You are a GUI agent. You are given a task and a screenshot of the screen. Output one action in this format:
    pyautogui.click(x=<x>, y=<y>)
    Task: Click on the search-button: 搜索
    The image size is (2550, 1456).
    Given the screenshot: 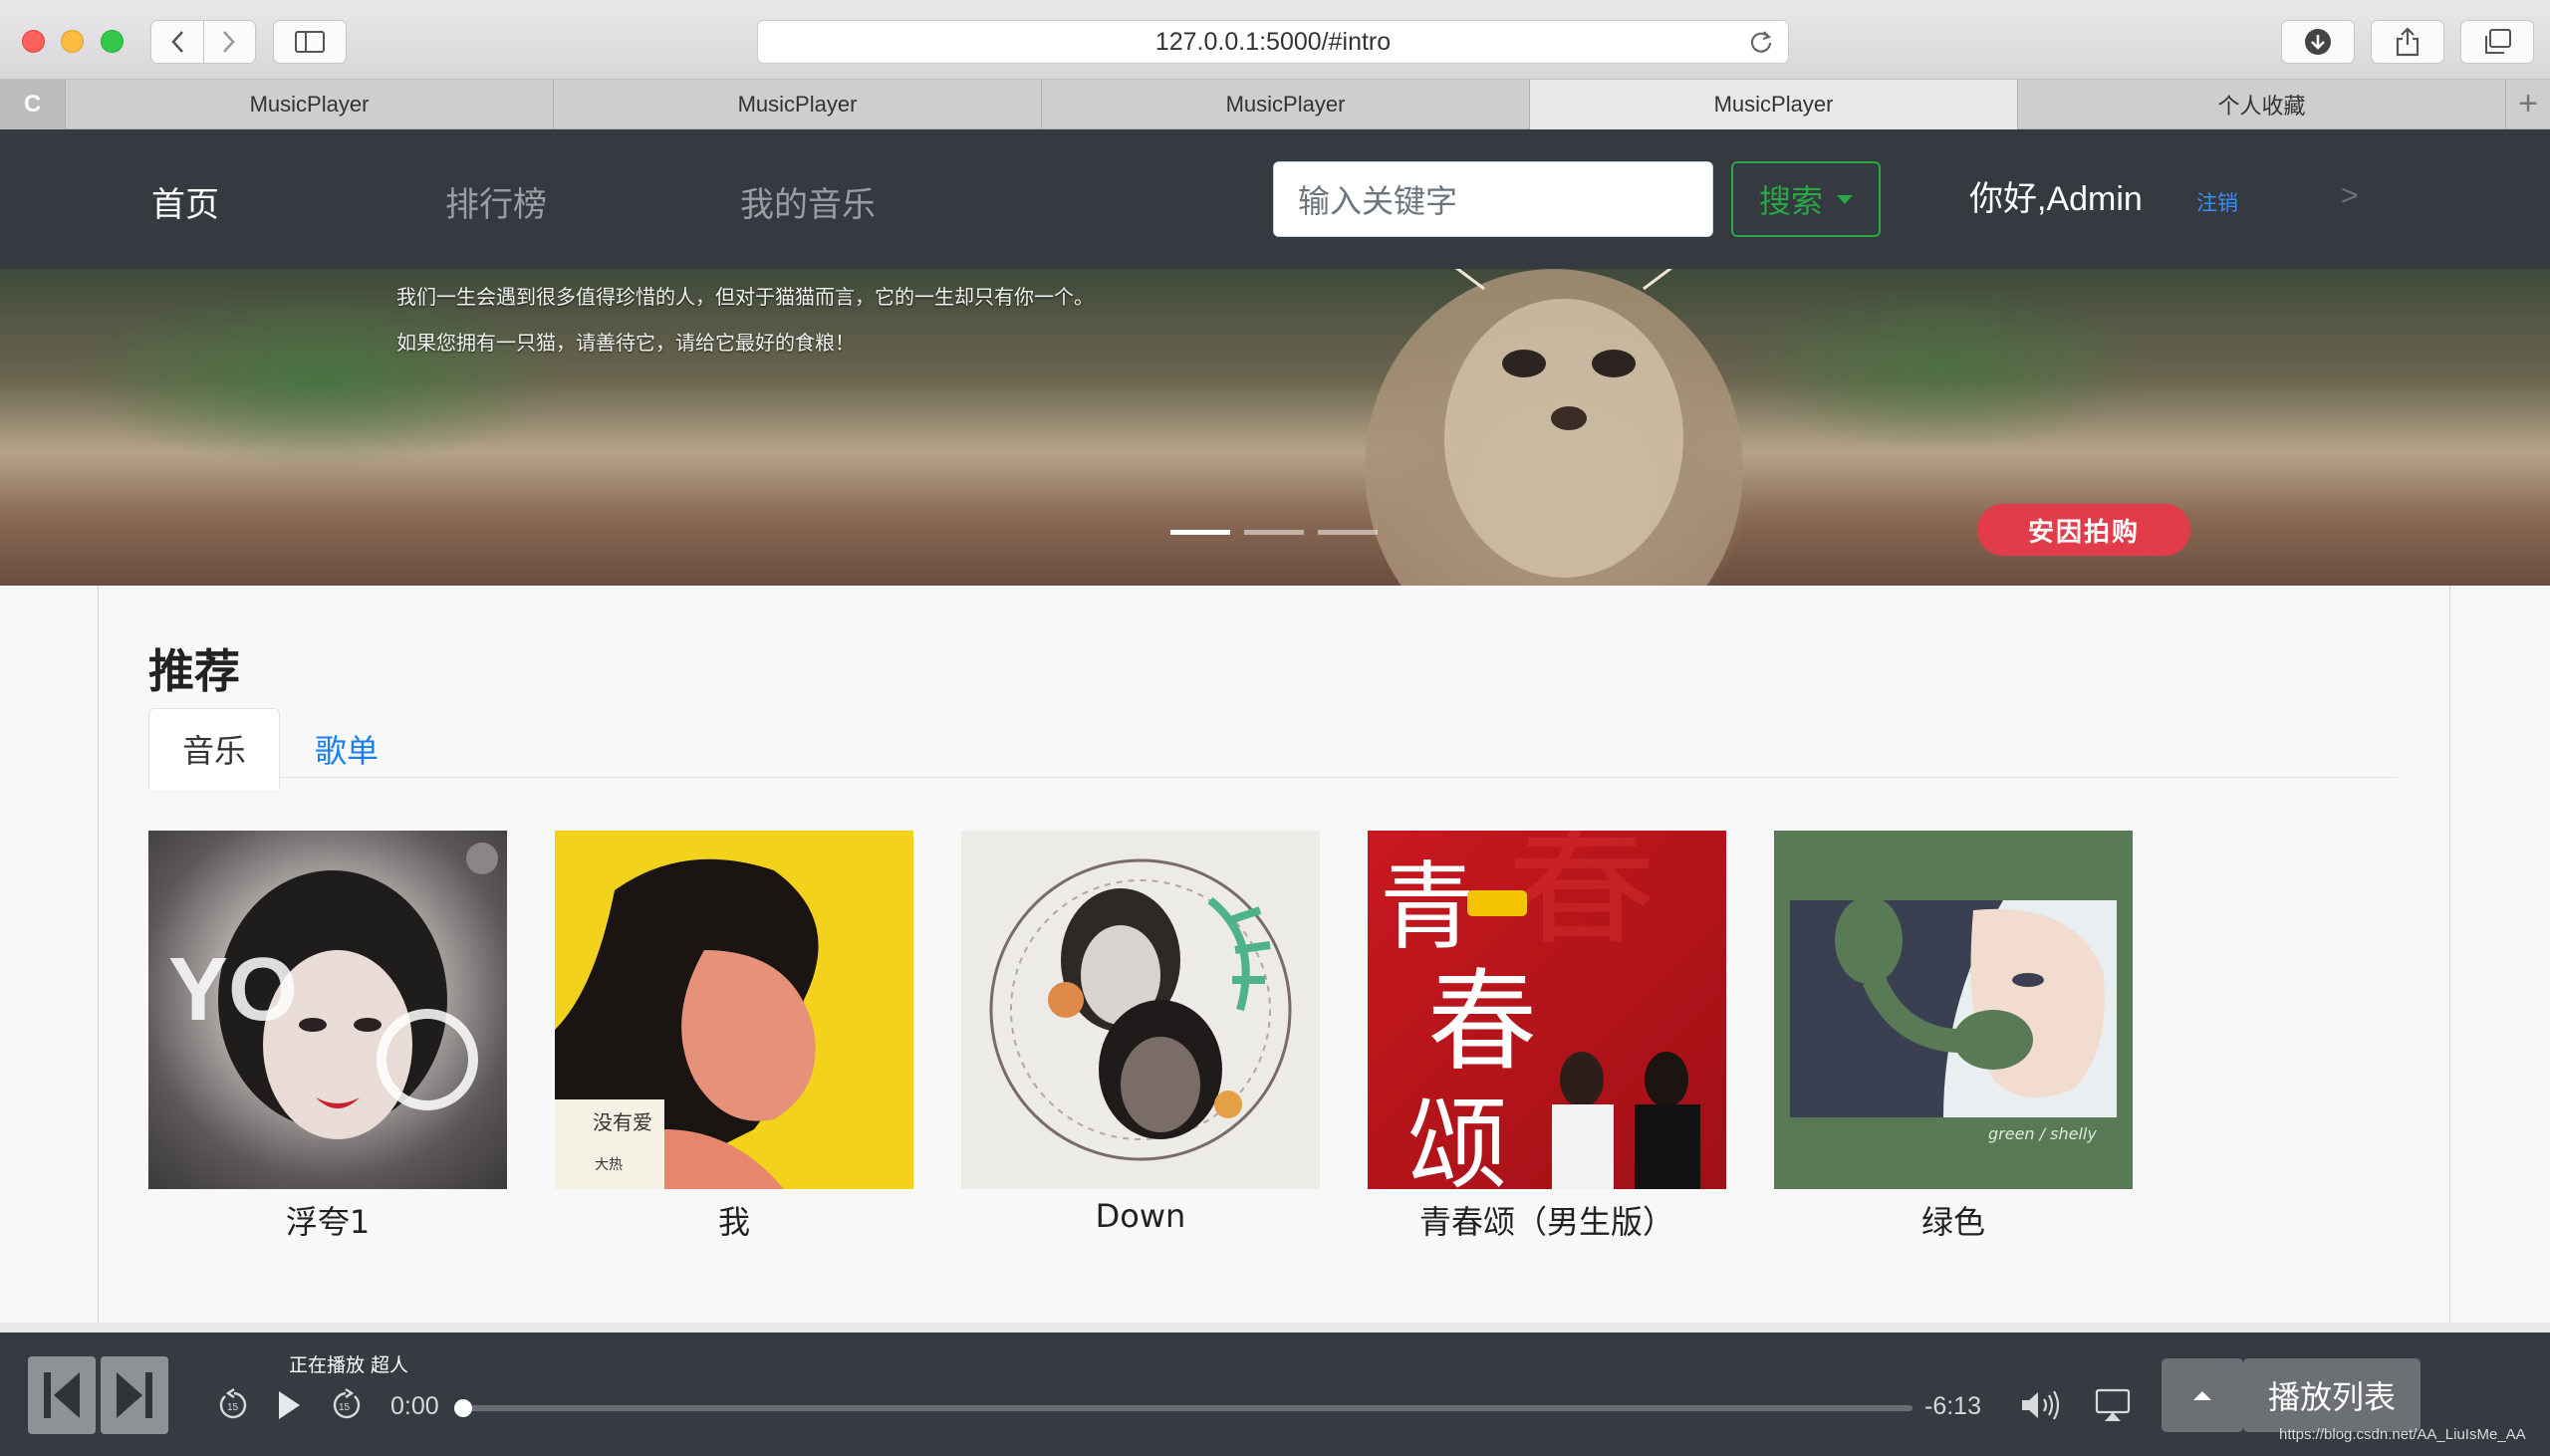 What is the action you would take?
    pyautogui.click(x=1806, y=199)
    